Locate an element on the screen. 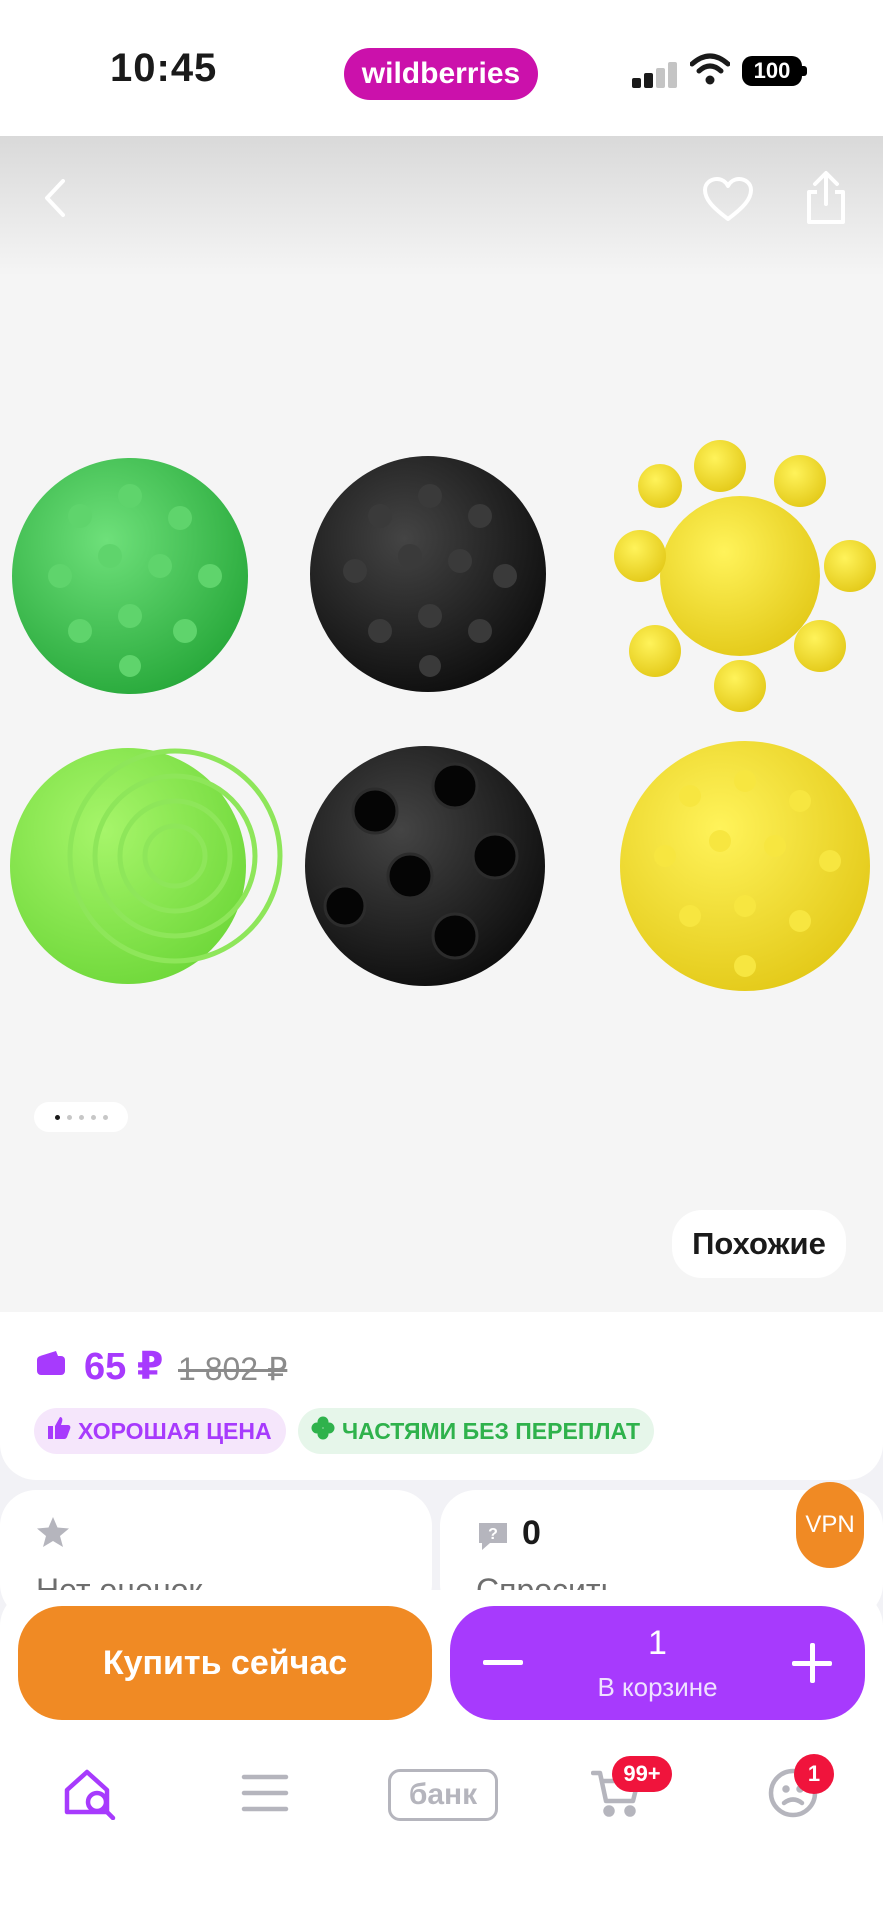  wifi-icon is located at coordinates (710, 69).